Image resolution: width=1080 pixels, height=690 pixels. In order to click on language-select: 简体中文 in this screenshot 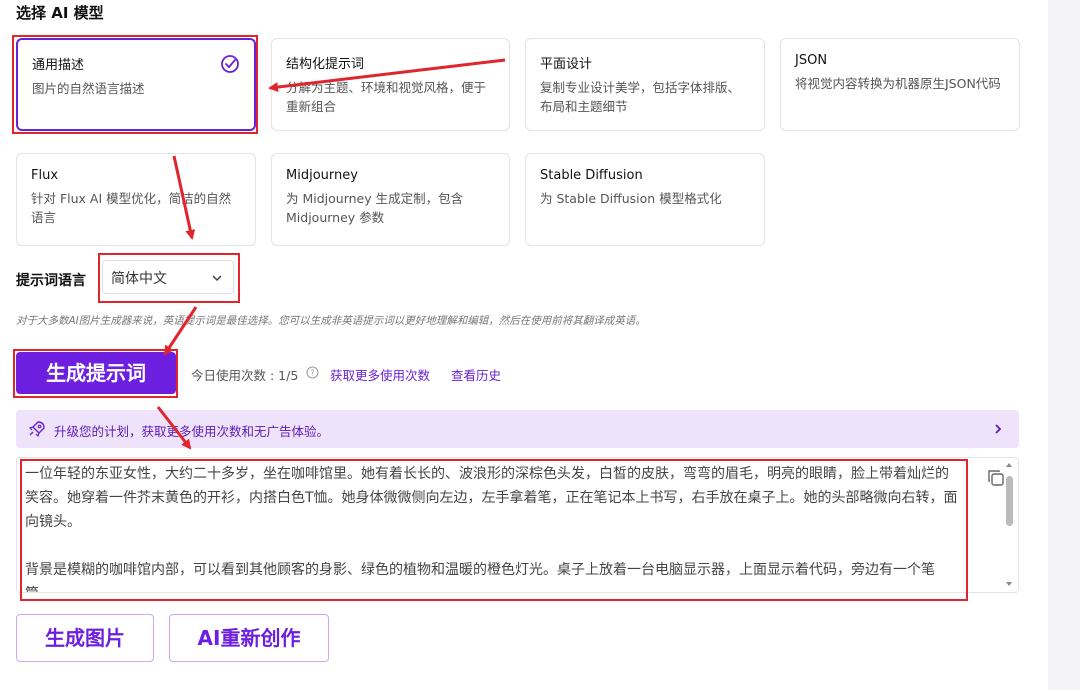, I will do `click(168, 277)`.